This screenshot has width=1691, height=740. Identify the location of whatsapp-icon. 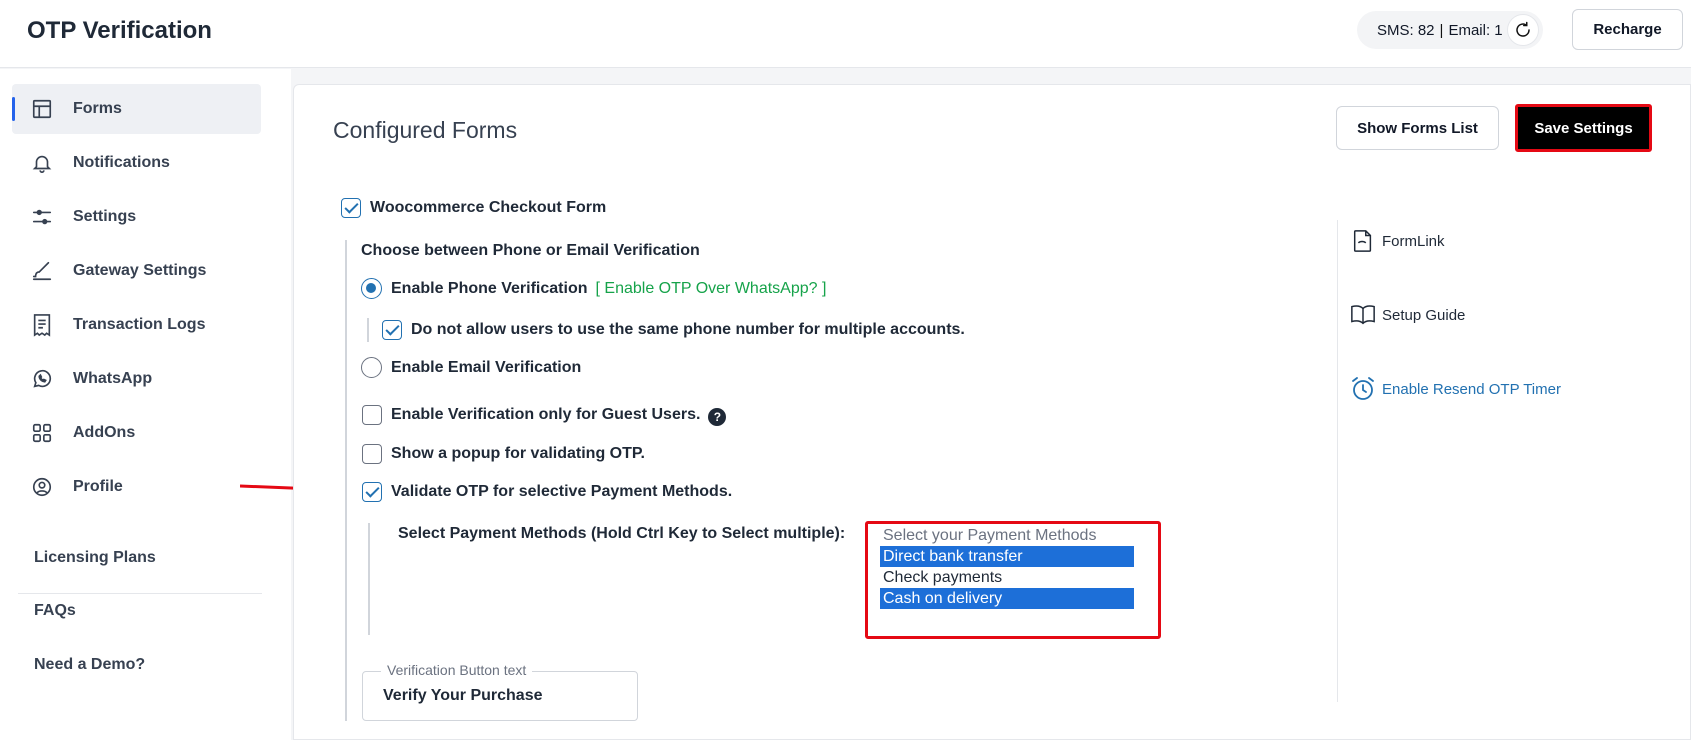
(42, 379).